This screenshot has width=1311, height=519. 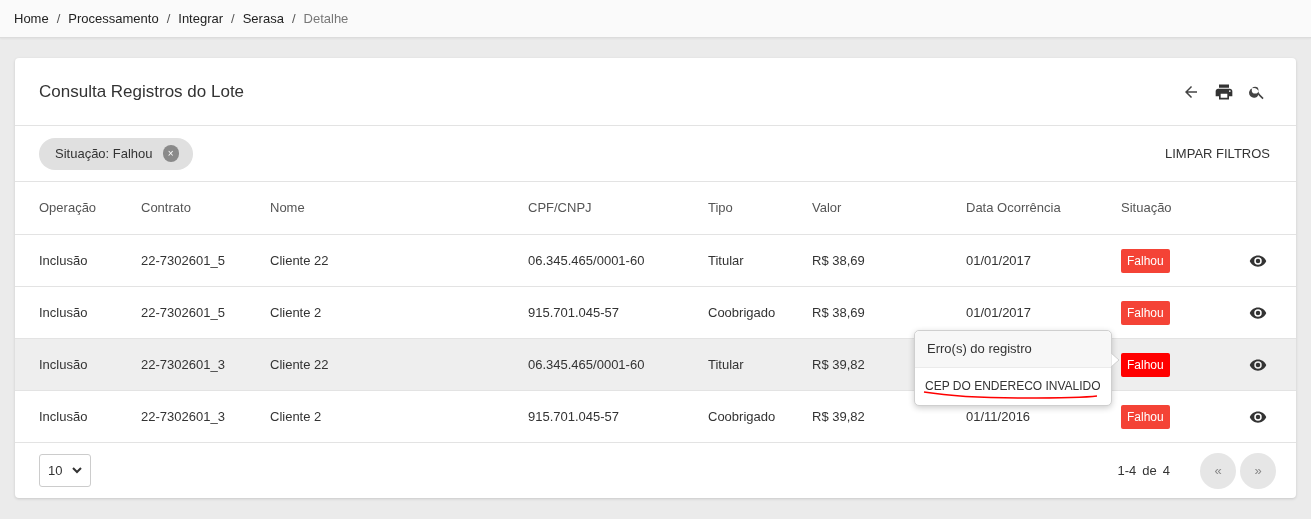 What do you see at coordinates (65, 470) in the screenshot?
I see `page-size-select: 10` at bounding box center [65, 470].